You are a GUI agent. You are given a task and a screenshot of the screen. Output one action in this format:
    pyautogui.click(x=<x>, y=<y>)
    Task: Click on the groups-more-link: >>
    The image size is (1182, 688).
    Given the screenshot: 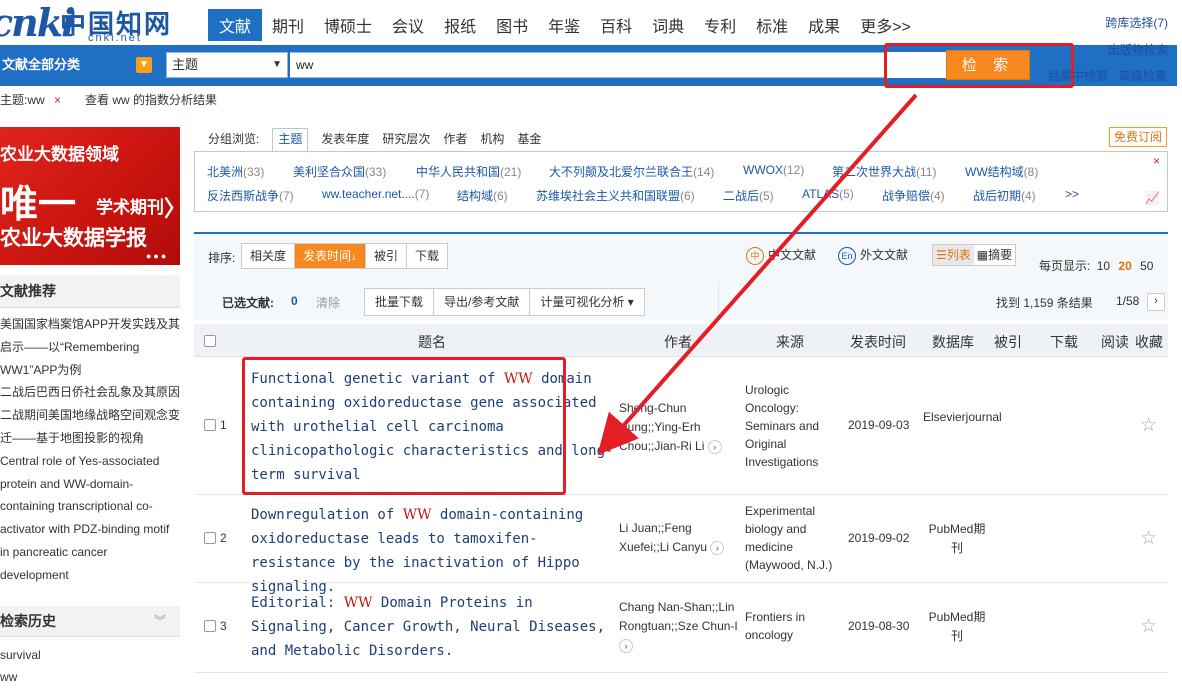 What is the action you would take?
    pyautogui.click(x=1072, y=194)
    